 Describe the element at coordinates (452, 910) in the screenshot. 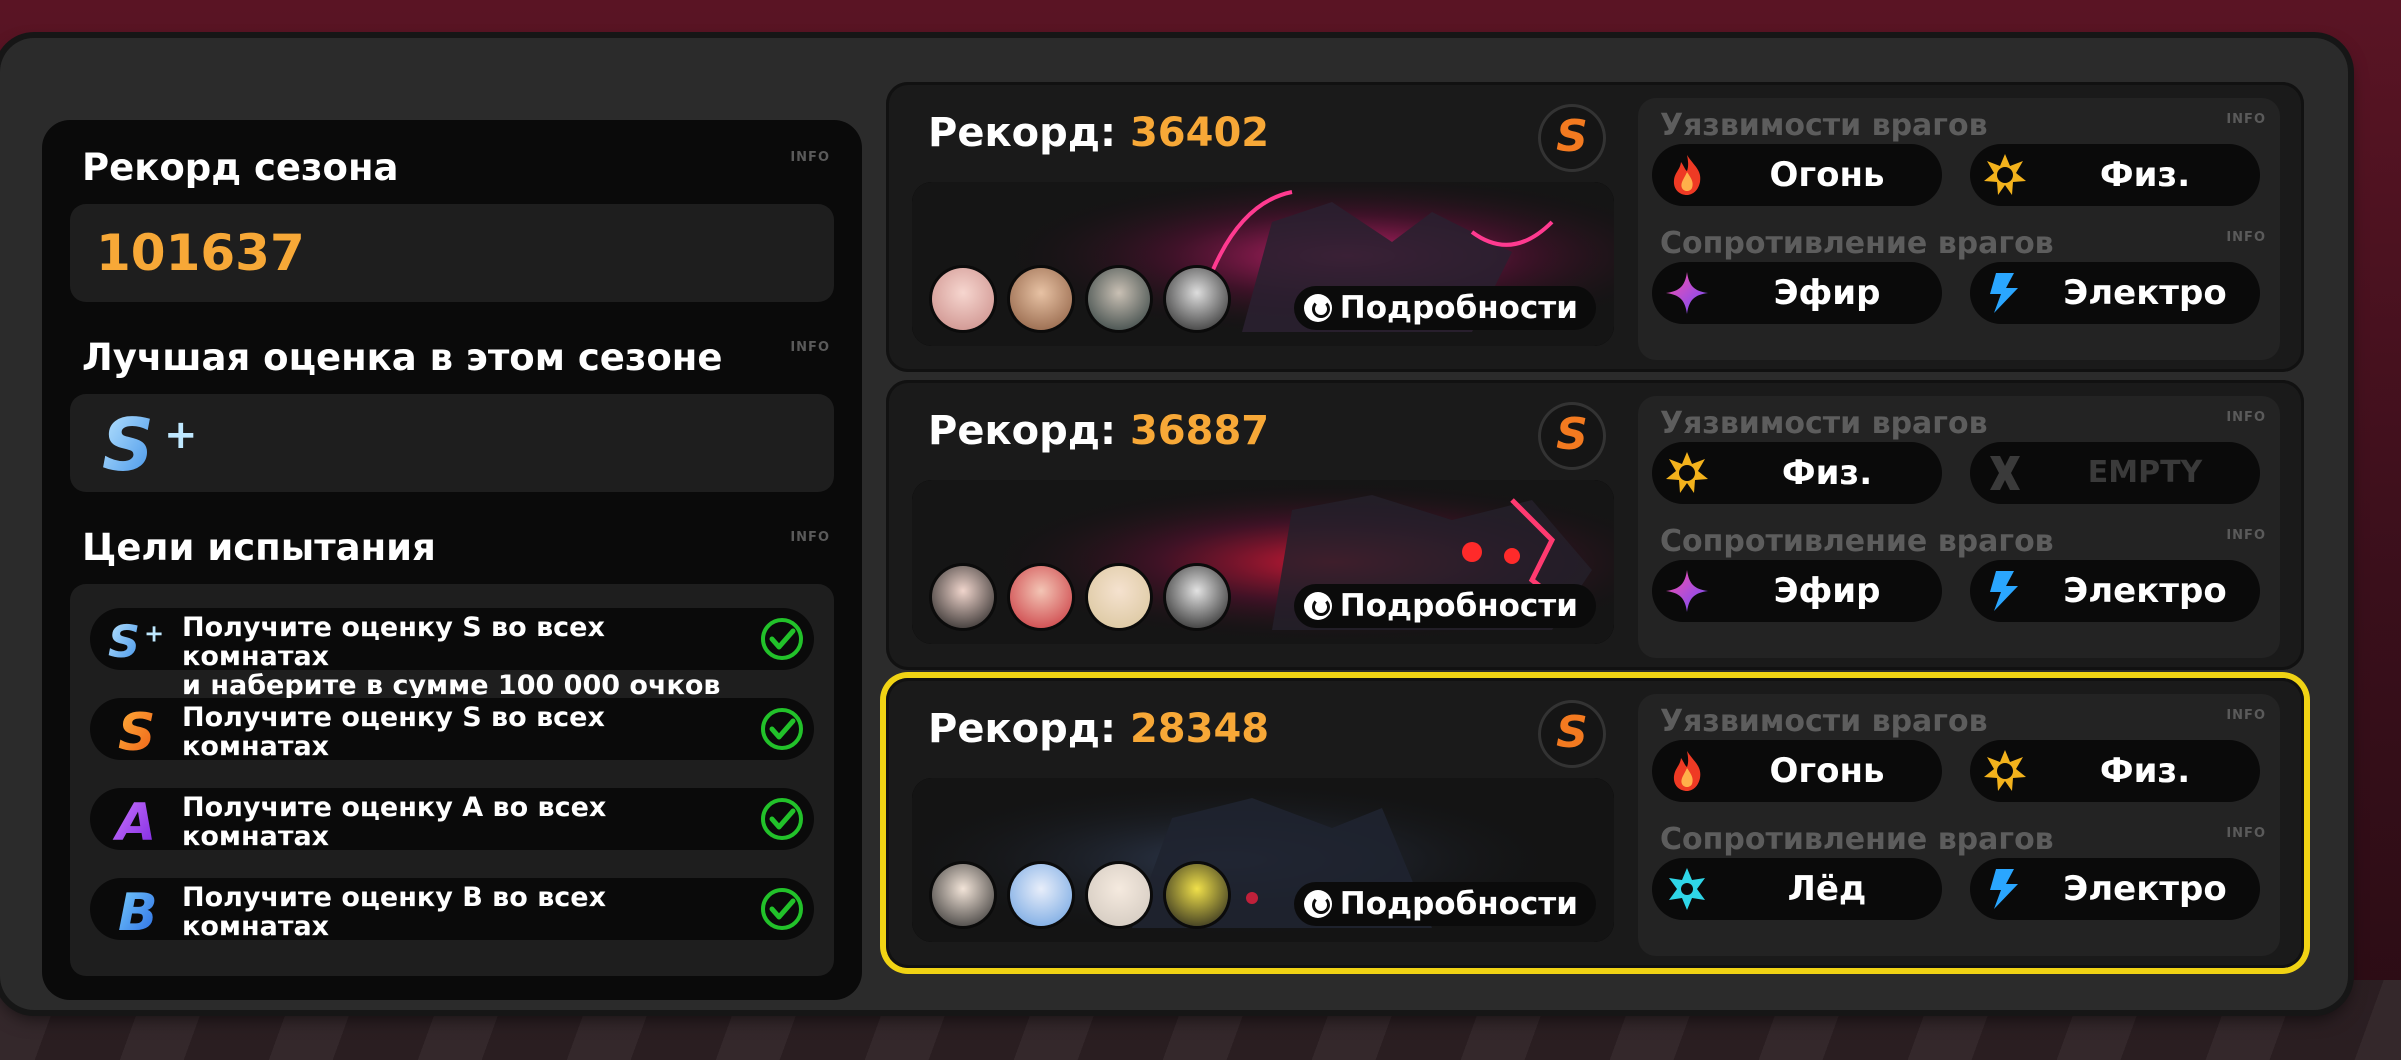

I see `goal-item: B Получите оценку B во всех комнатах` at that location.